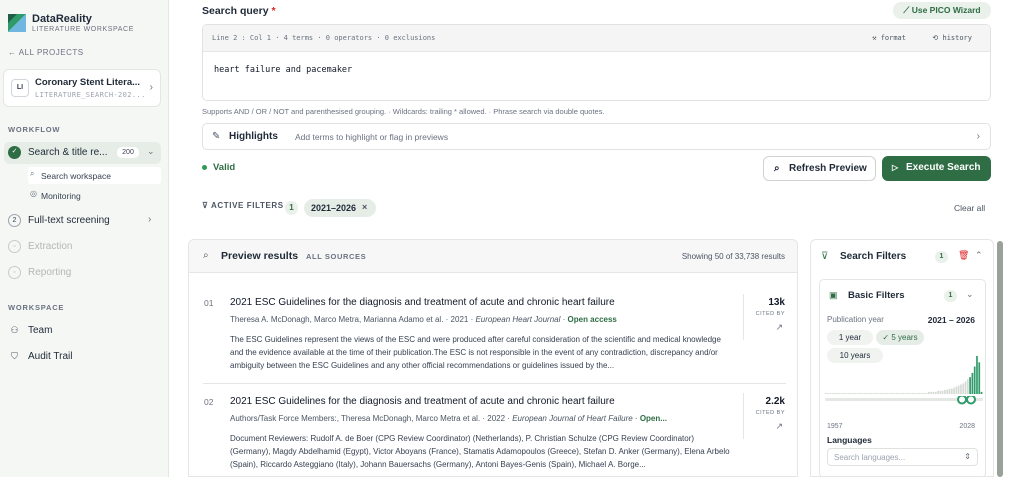 The width and height of the screenshot is (1024, 477). I want to click on workspace-section-label: WORKSPACE, so click(36, 307).